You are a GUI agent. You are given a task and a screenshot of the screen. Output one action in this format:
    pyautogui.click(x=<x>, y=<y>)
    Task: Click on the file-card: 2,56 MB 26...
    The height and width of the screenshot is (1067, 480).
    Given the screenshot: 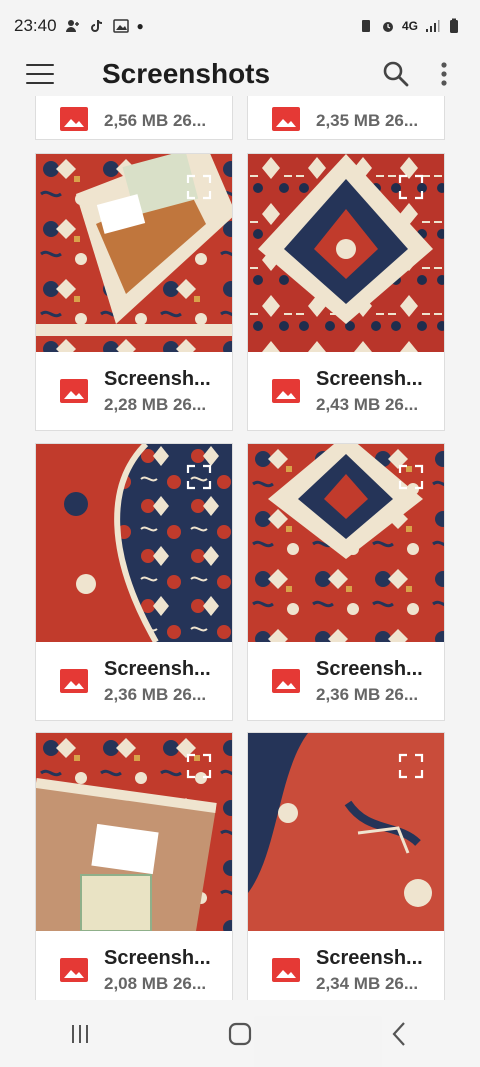 What is the action you would take?
    pyautogui.click(x=134, y=118)
    